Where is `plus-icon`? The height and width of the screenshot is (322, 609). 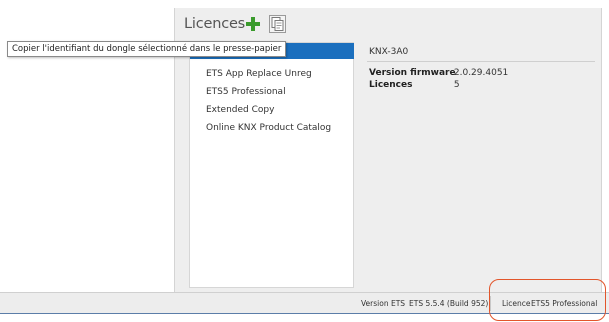 plus-icon is located at coordinates (253, 24).